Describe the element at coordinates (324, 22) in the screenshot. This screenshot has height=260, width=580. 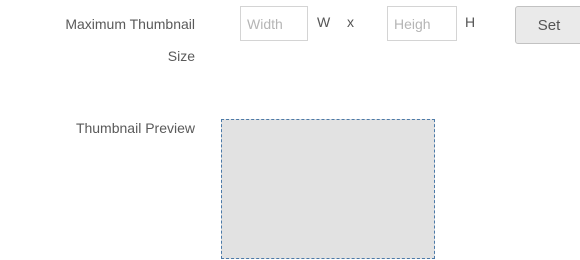
I see `width-unit-label: W` at that location.